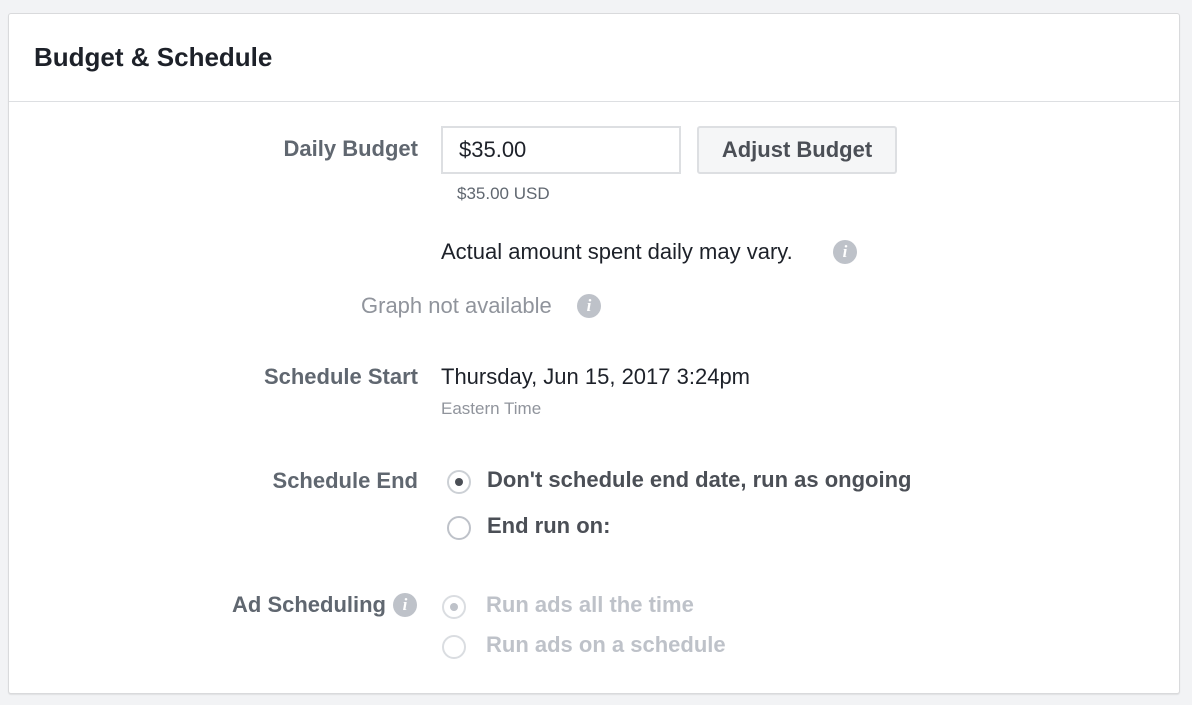 The image size is (1192, 705). What do you see at coordinates (561, 150) in the screenshot?
I see `daily-budget-input` at bounding box center [561, 150].